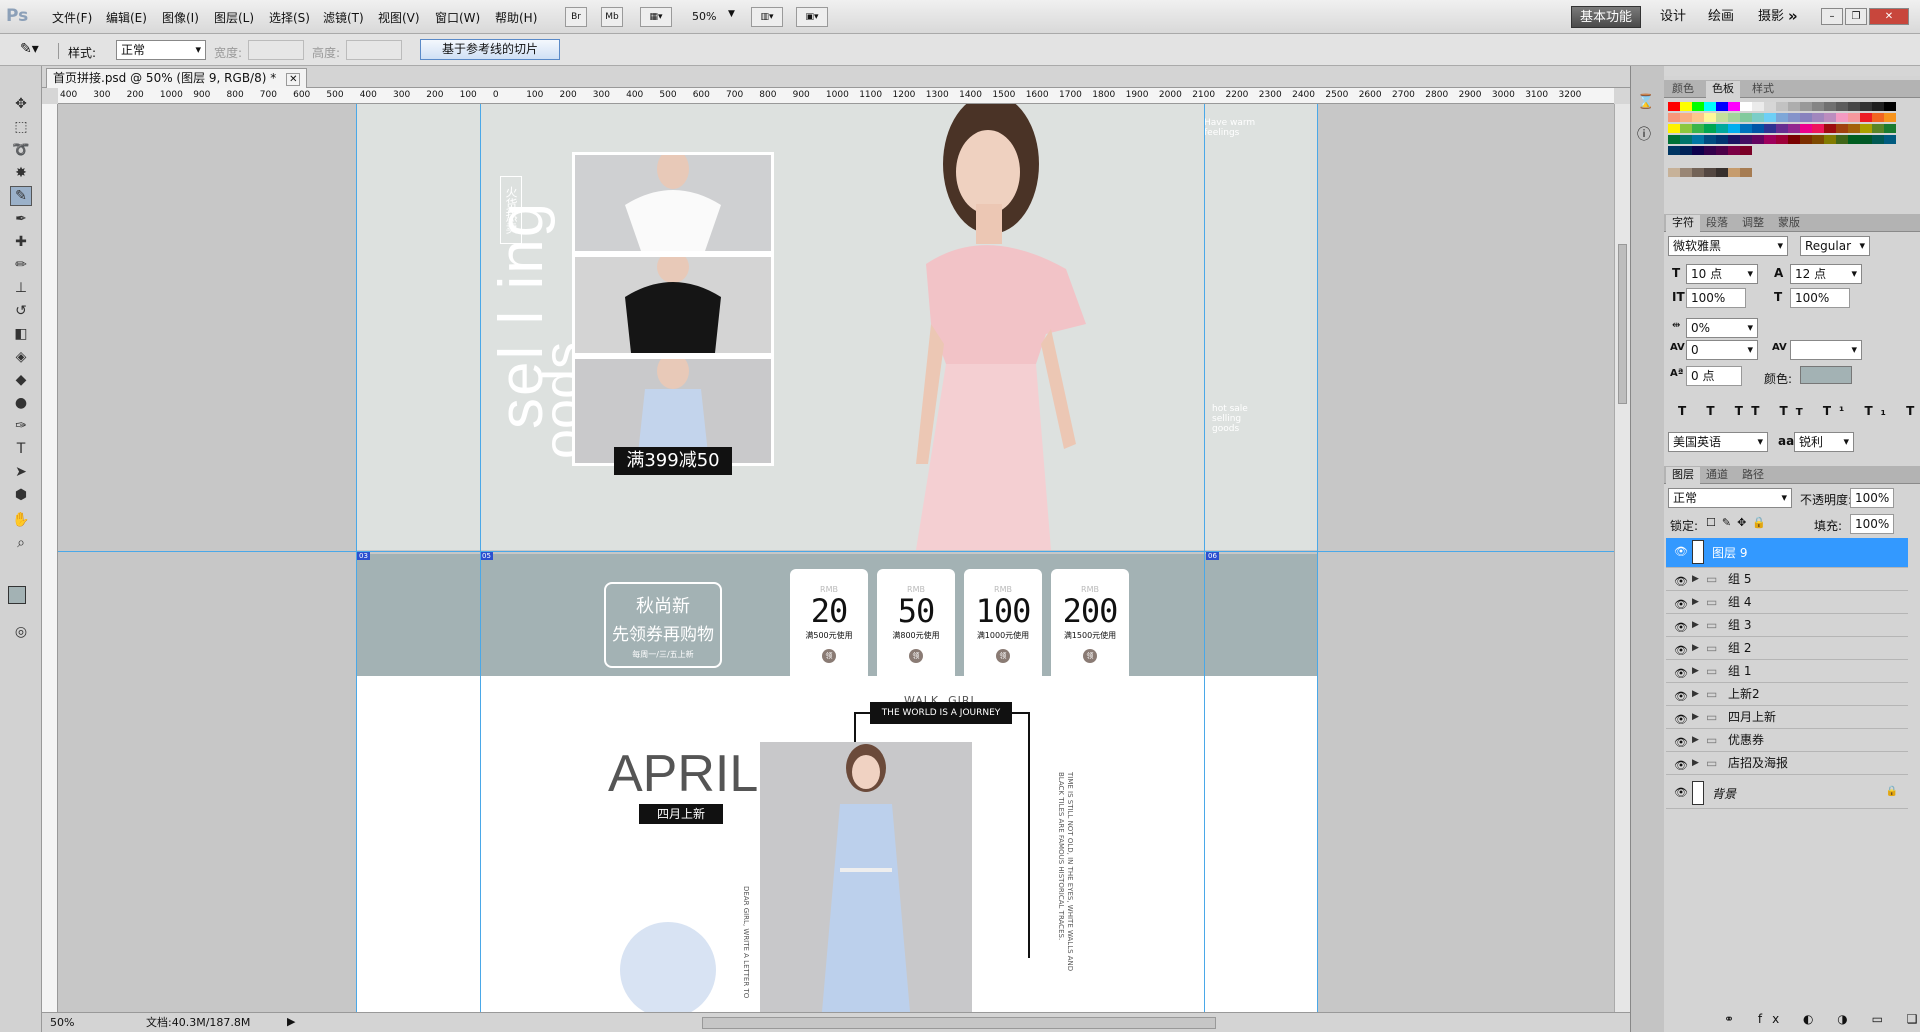 The height and width of the screenshot is (1032, 1920). What do you see at coordinates (656, 17) in the screenshot?
I see `view-extras-icon: ▦▾` at bounding box center [656, 17].